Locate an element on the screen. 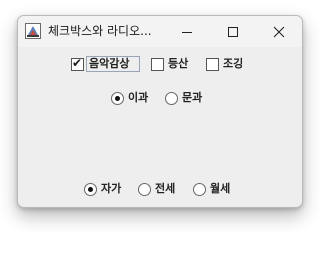  close-icon is located at coordinates (279, 32).